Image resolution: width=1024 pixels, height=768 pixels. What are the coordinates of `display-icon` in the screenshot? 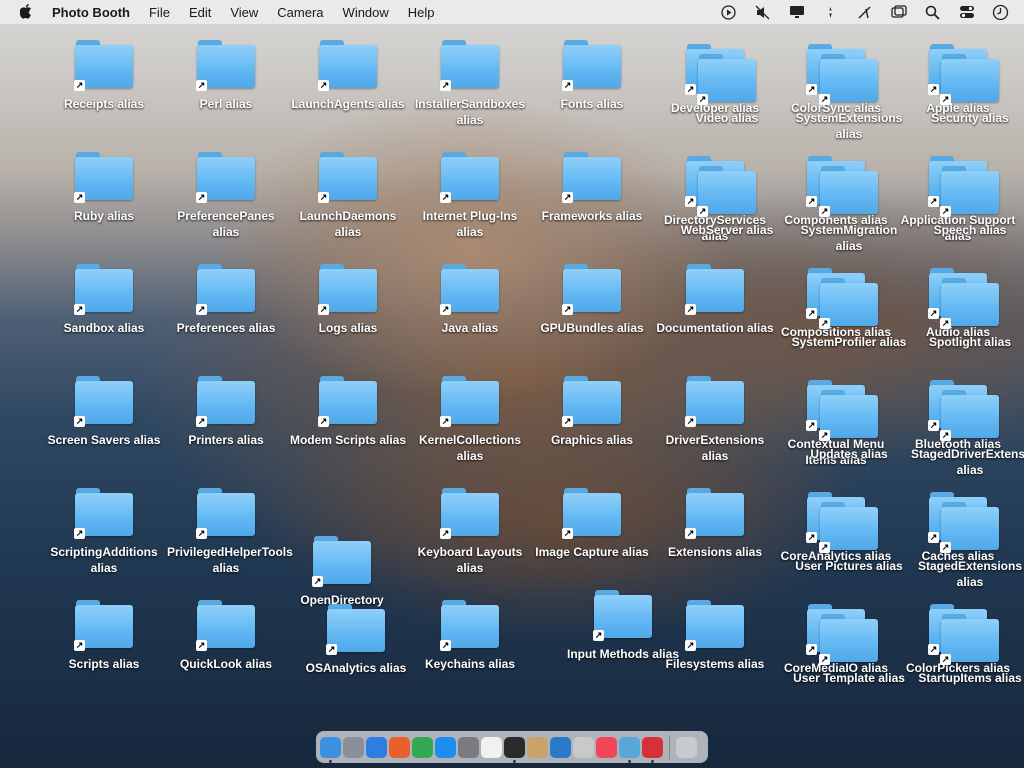 It's located at (796, 12).